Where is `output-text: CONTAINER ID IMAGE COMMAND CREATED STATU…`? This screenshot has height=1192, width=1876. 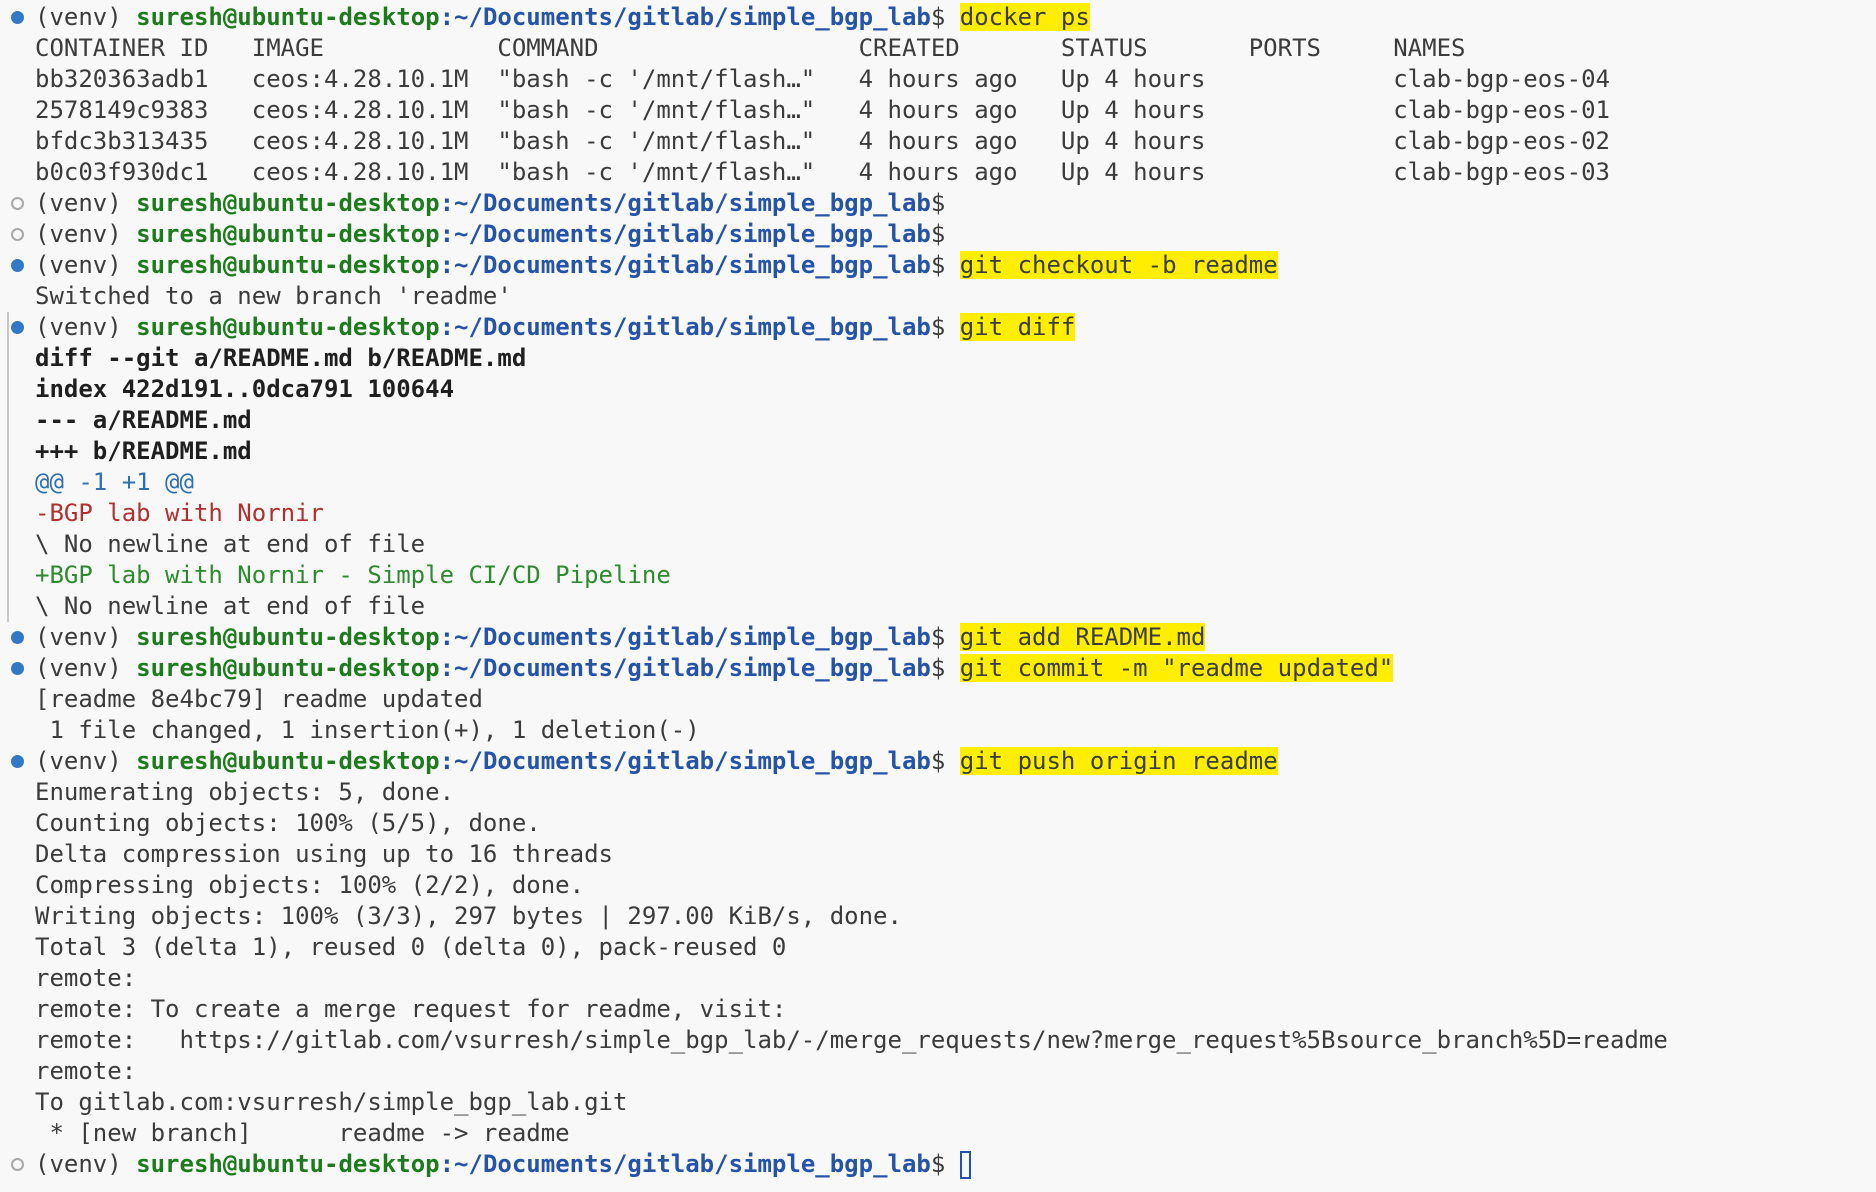 output-text: CONTAINER ID IMAGE COMMAND CREATED STATU… is located at coordinates (750, 48).